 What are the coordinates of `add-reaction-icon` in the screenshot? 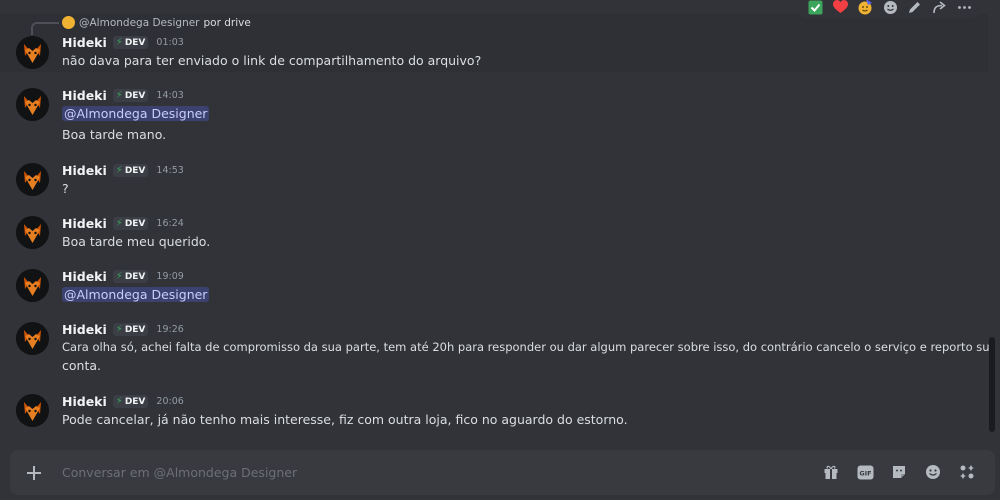 It's located at (890, 7).